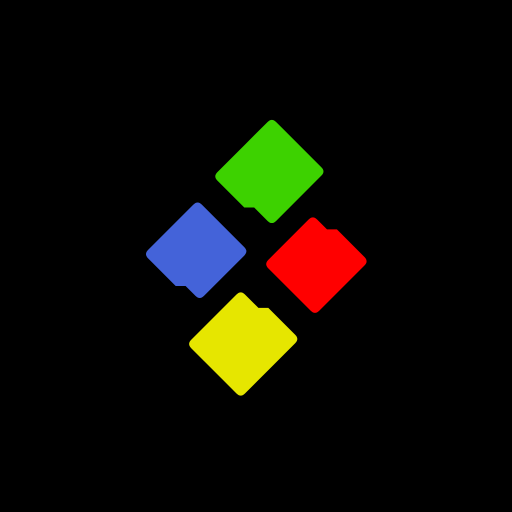 This screenshot has height=512, width=512. I want to click on yellow-folder-tile, so click(243, 344).